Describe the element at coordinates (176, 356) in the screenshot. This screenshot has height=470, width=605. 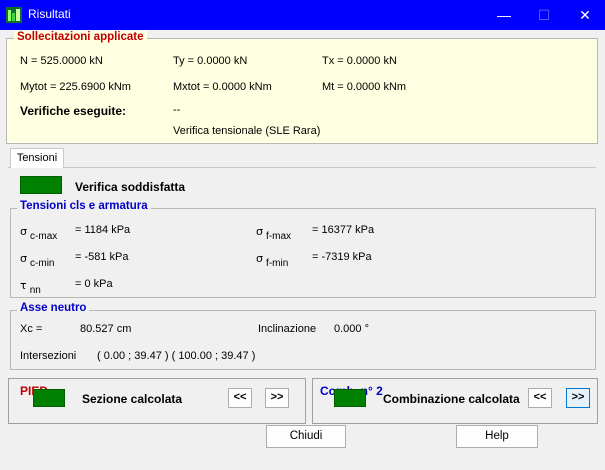
I see `intersezioni-value: ( 0.00 ; 39.47 ) ( 100.00 ; 39.47 )` at that location.